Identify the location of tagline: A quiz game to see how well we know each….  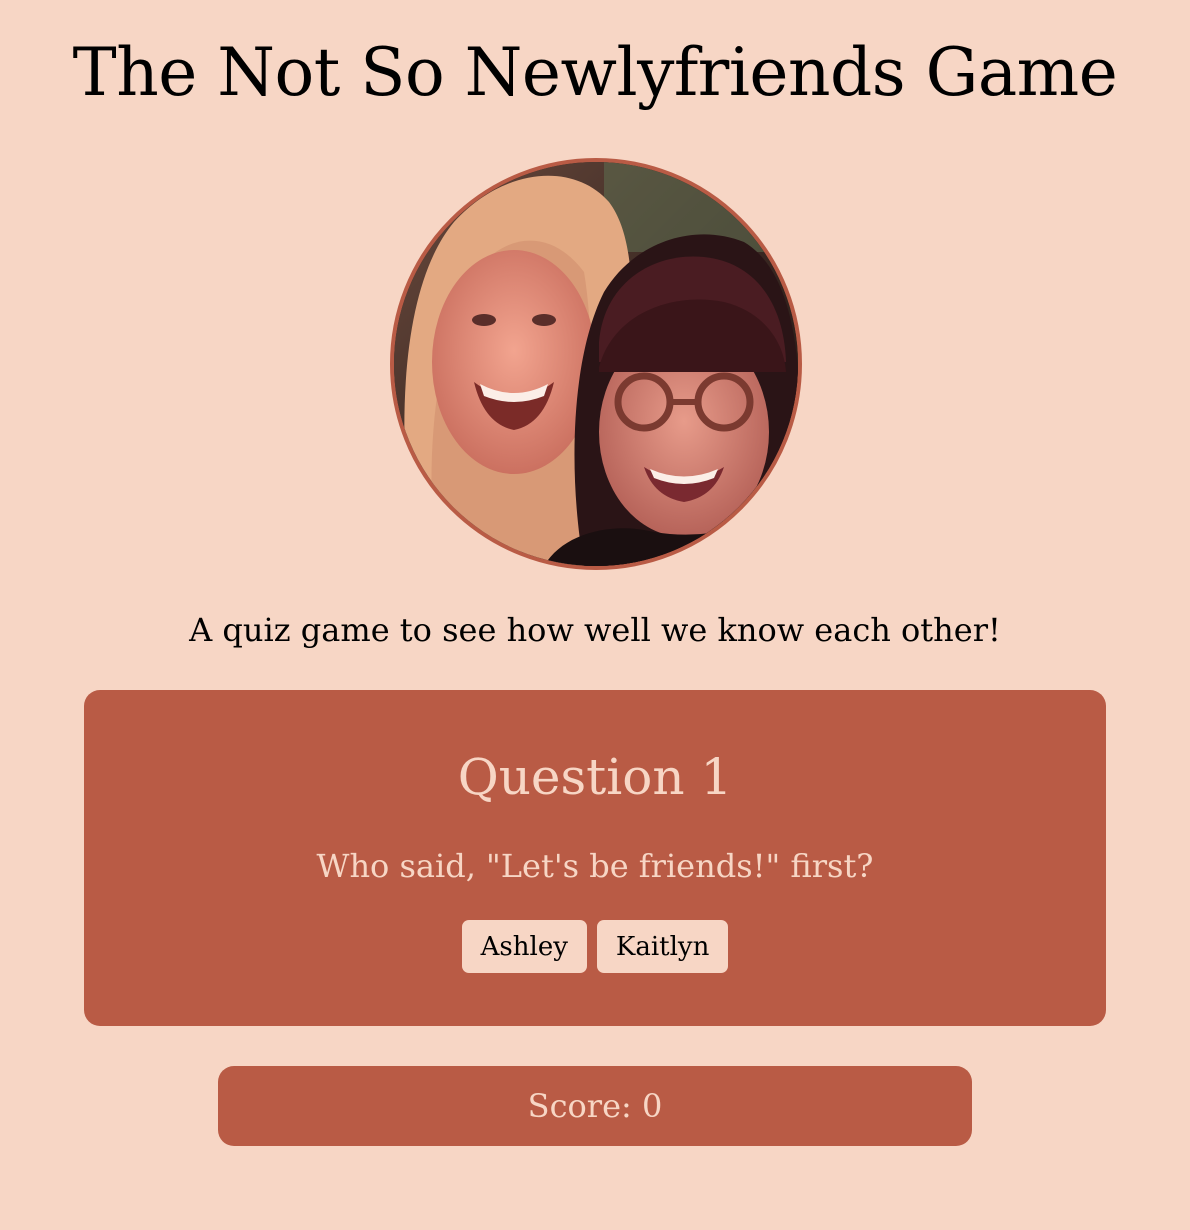
(595, 630).